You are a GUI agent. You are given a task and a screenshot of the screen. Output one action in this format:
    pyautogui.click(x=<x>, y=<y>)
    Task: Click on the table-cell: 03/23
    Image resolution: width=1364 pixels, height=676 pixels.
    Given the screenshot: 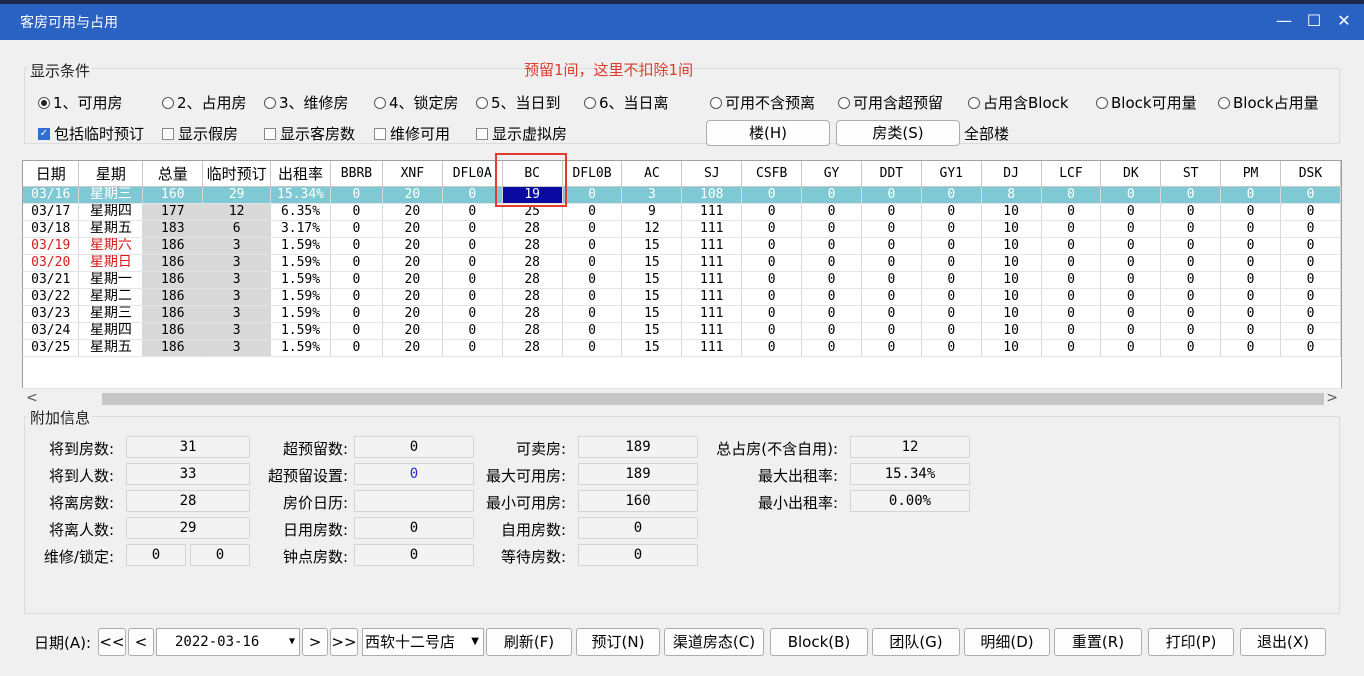 What is the action you would take?
    pyautogui.click(x=51, y=314)
    